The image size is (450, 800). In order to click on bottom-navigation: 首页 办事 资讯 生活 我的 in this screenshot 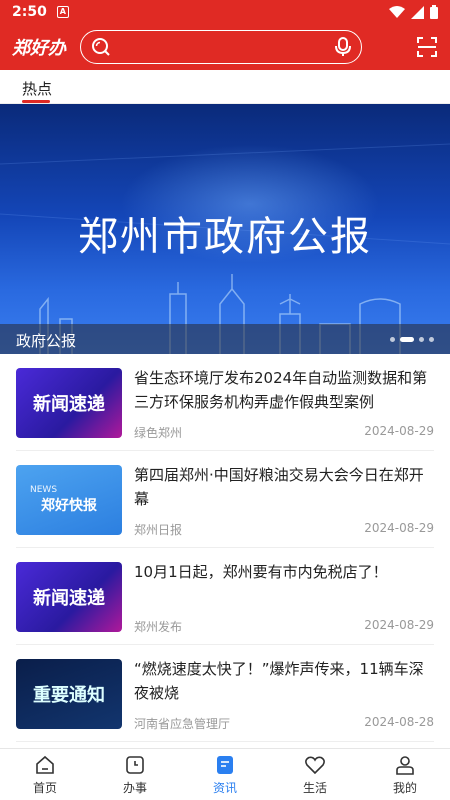, I will do `click(225, 774)`.